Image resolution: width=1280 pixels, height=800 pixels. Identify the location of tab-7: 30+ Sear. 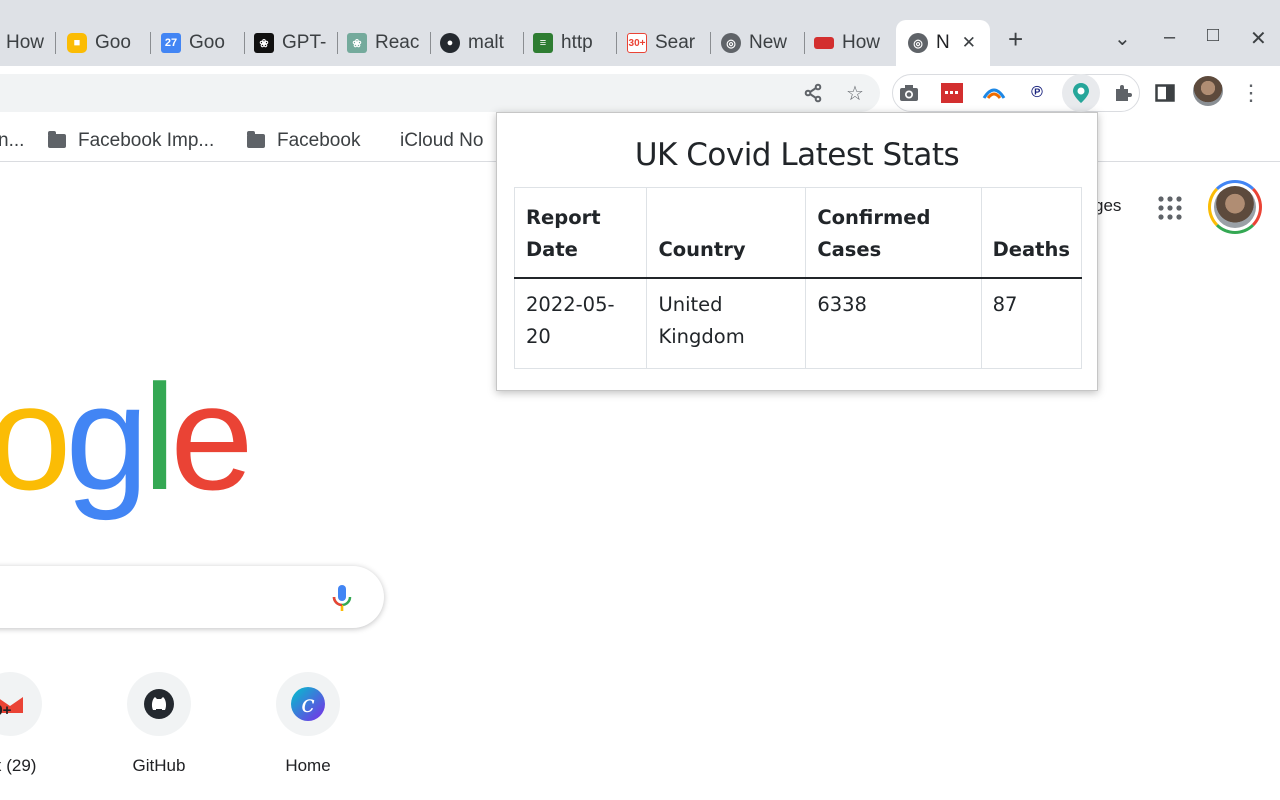
(669, 43).